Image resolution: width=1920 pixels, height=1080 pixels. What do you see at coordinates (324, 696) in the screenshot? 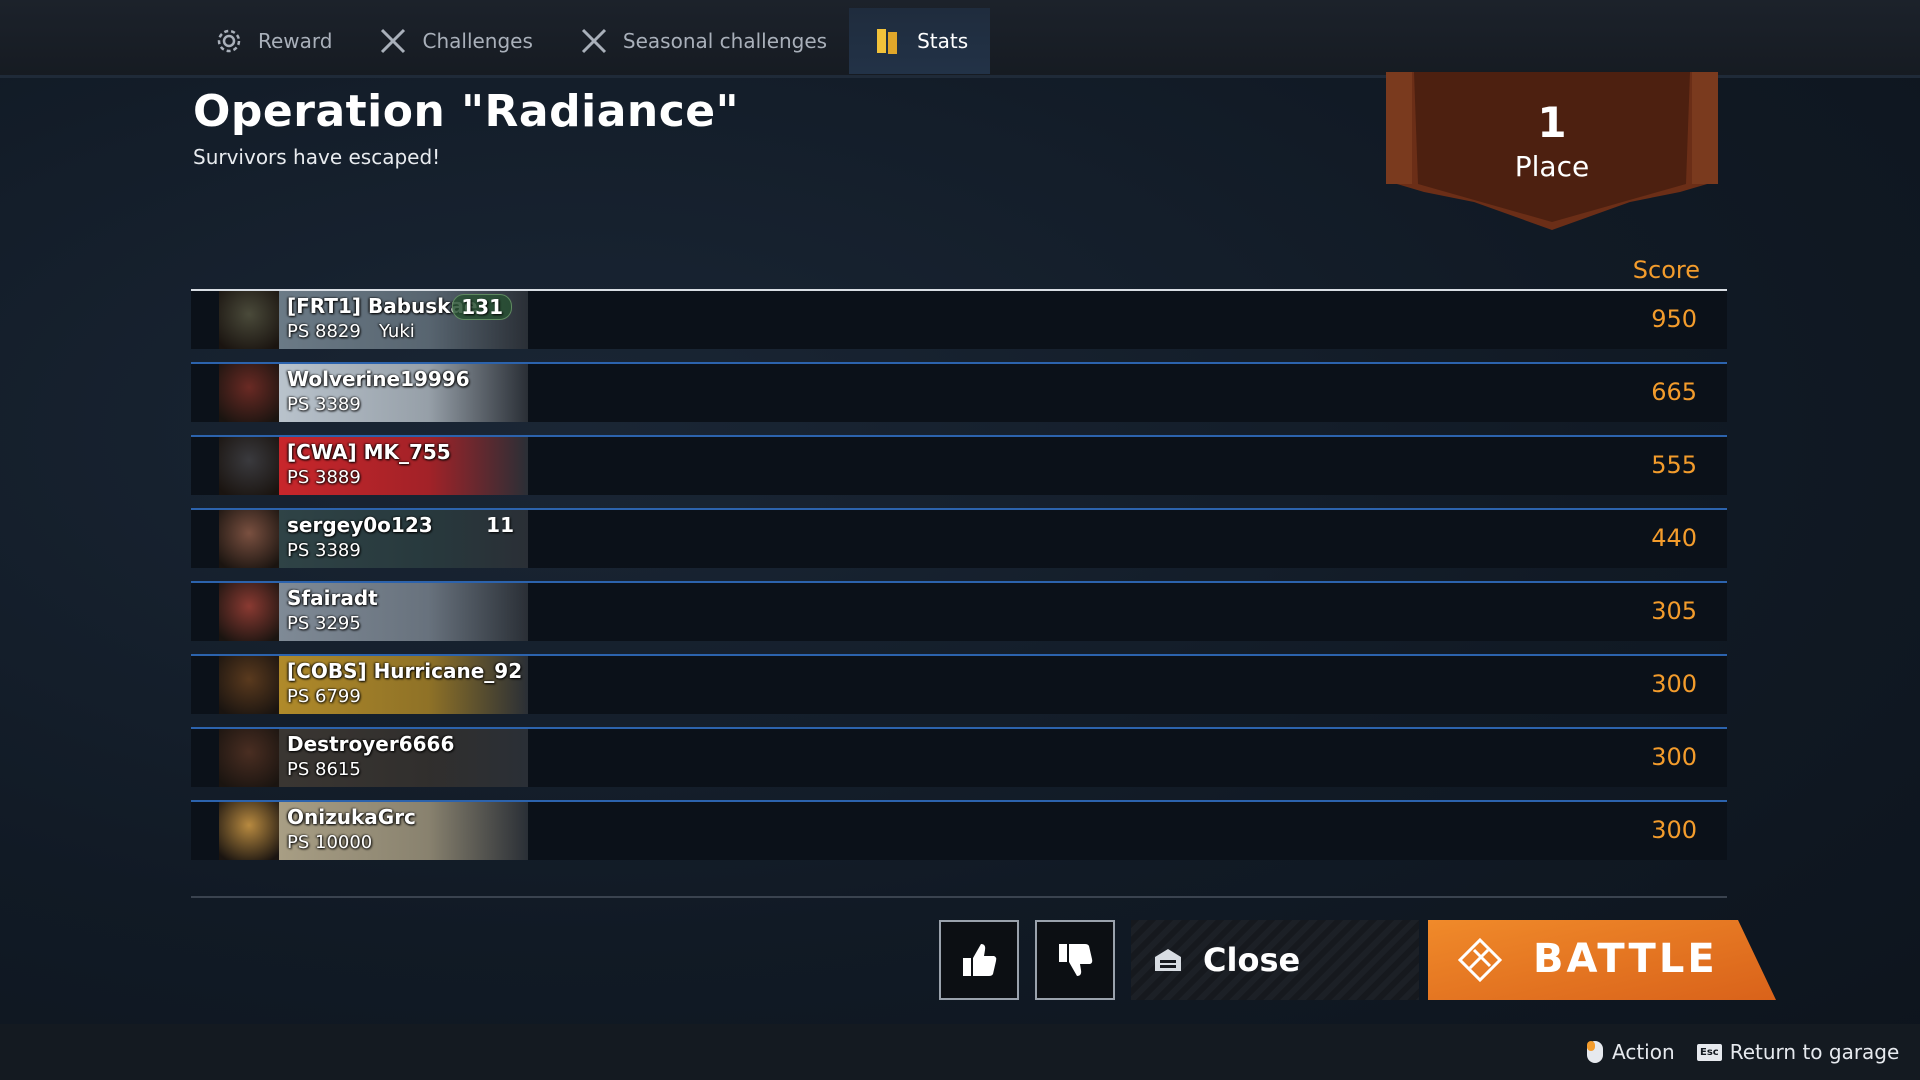
I see `player-power-score: PS 6799` at bounding box center [324, 696].